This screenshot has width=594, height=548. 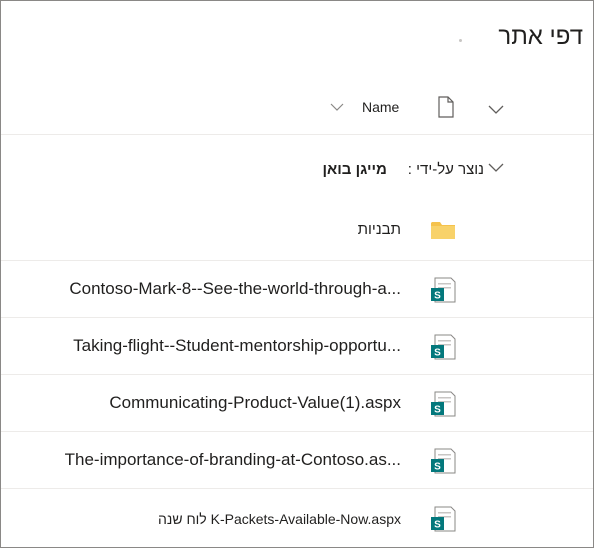 I want to click on group-header: נוצר על-ידי : מייגן בואן, so click(x=403, y=169).